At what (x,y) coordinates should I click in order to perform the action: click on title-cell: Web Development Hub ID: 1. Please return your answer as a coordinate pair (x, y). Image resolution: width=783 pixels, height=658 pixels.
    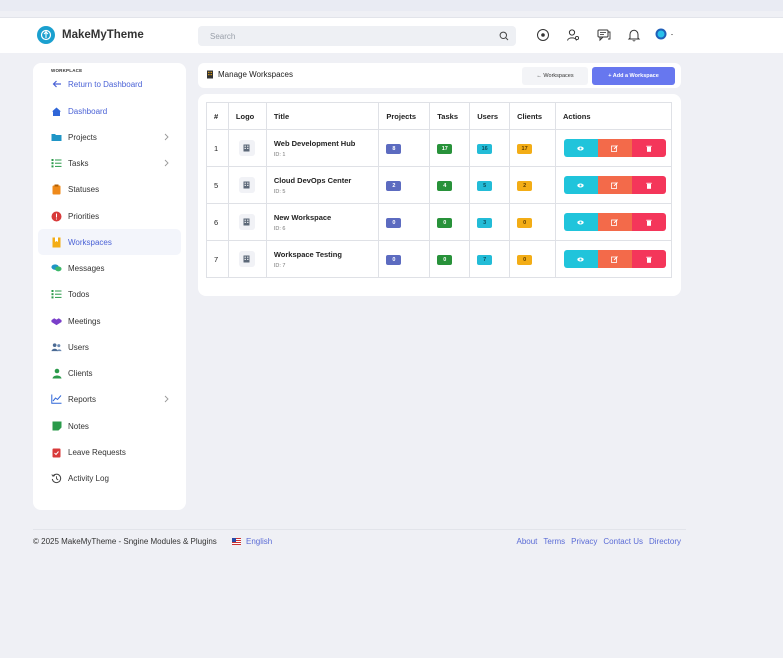
    Looking at the image, I should click on (322, 148).